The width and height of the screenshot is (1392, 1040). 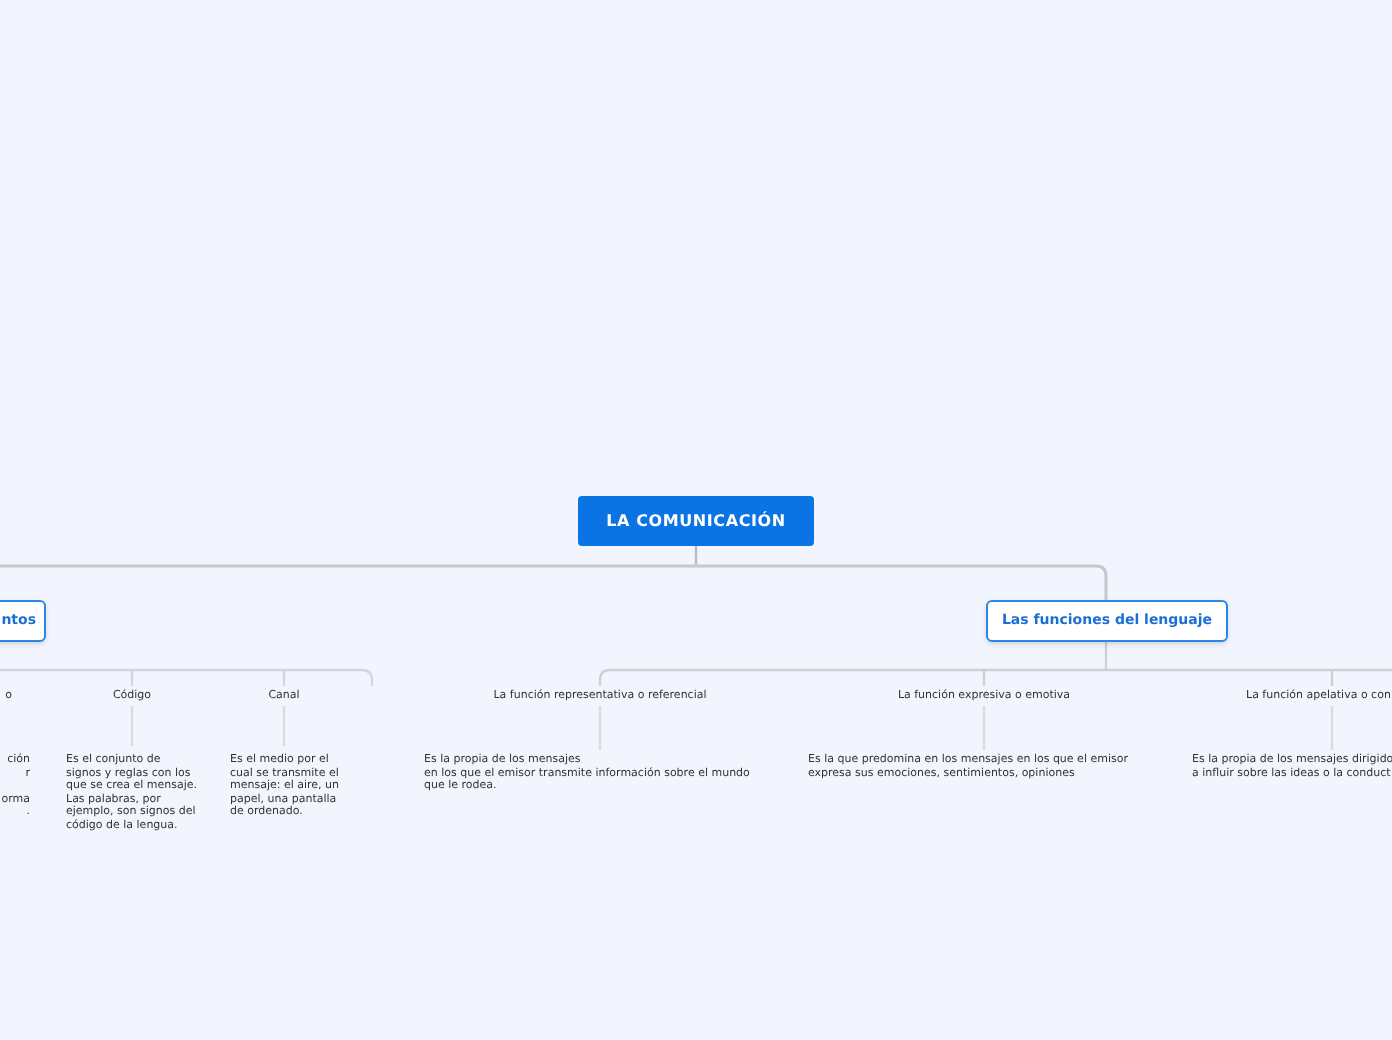 What do you see at coordinates (696, 521) in the screenshot?
I see `root-node: LA COMUNICACIÓN` at bounding box center [696, 521].